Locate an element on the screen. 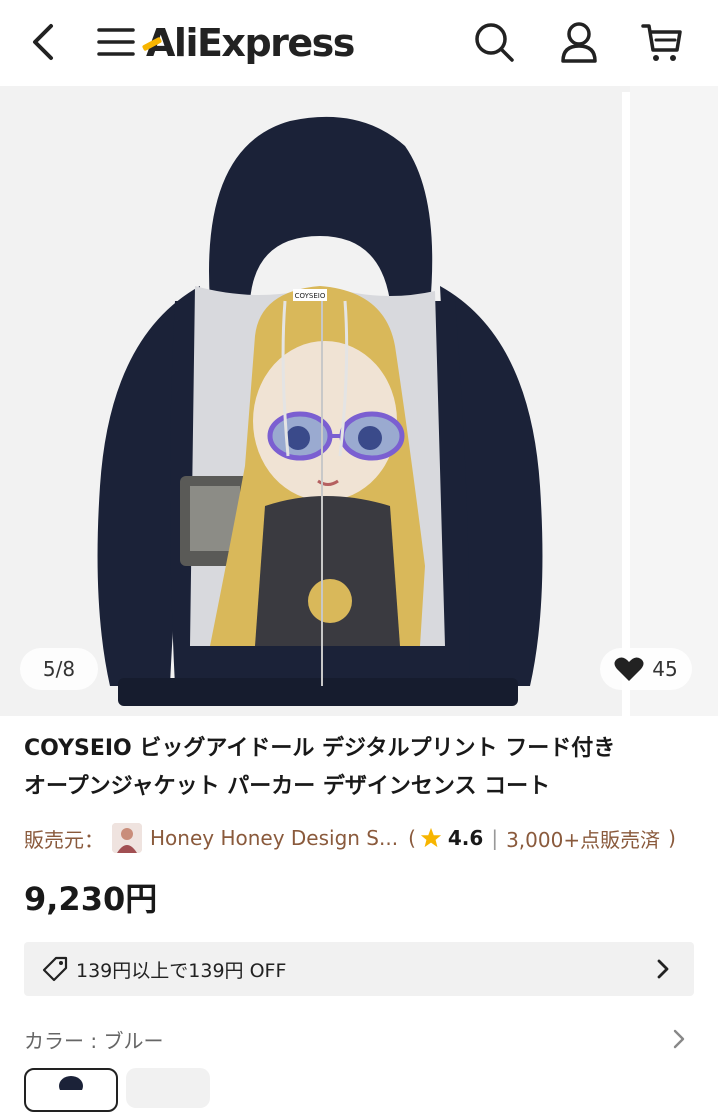 This screenshot has width=718, height=1112. back-icon is located at coordinates (43, 42).